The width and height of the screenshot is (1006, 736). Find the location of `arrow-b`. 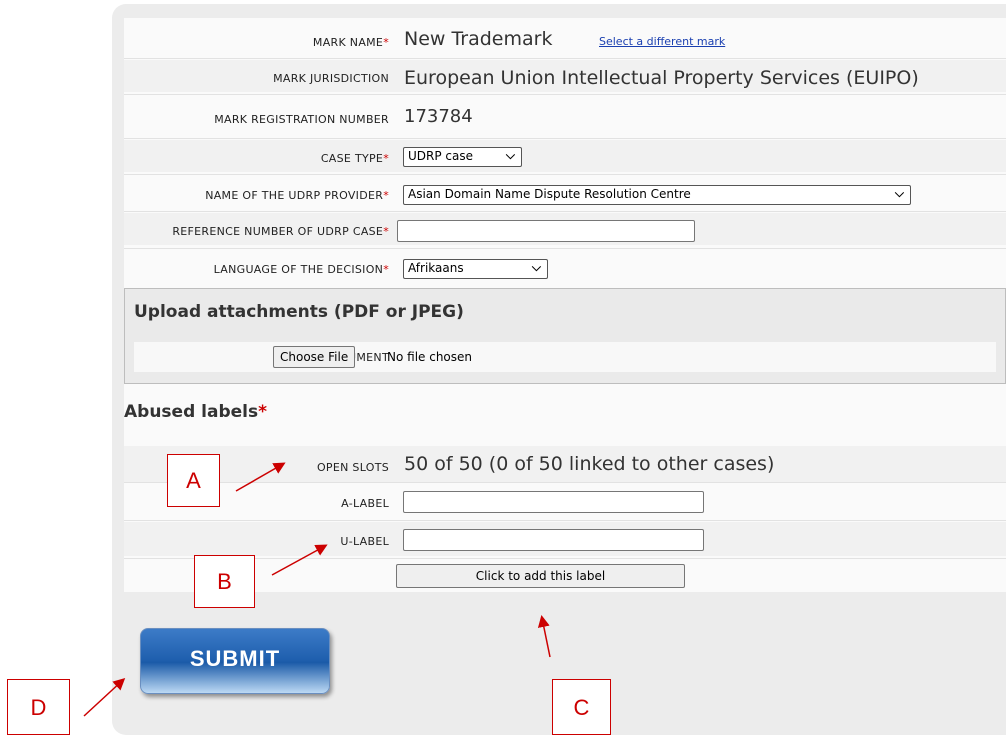

arrow-b is located at coordinates (299, 560).